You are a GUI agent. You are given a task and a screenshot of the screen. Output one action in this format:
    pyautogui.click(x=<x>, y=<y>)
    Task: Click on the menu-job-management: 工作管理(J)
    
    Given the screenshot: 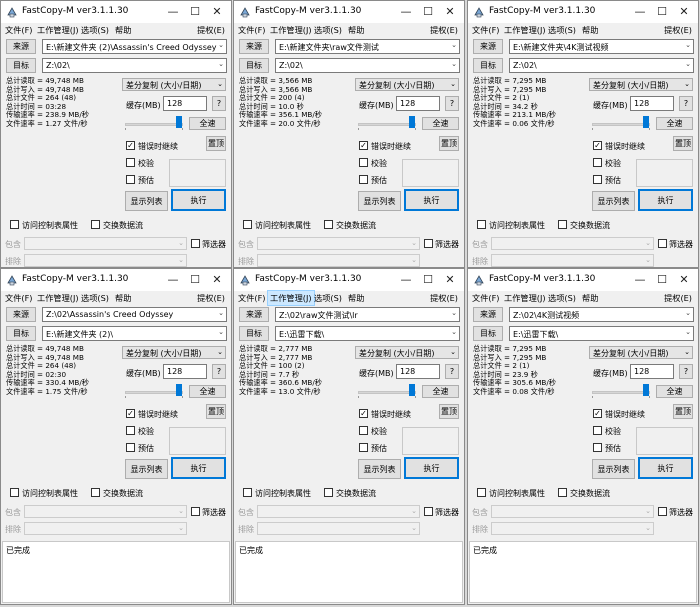 What is the action you would take?
    pyautogui.click(x=525, y=298)
    